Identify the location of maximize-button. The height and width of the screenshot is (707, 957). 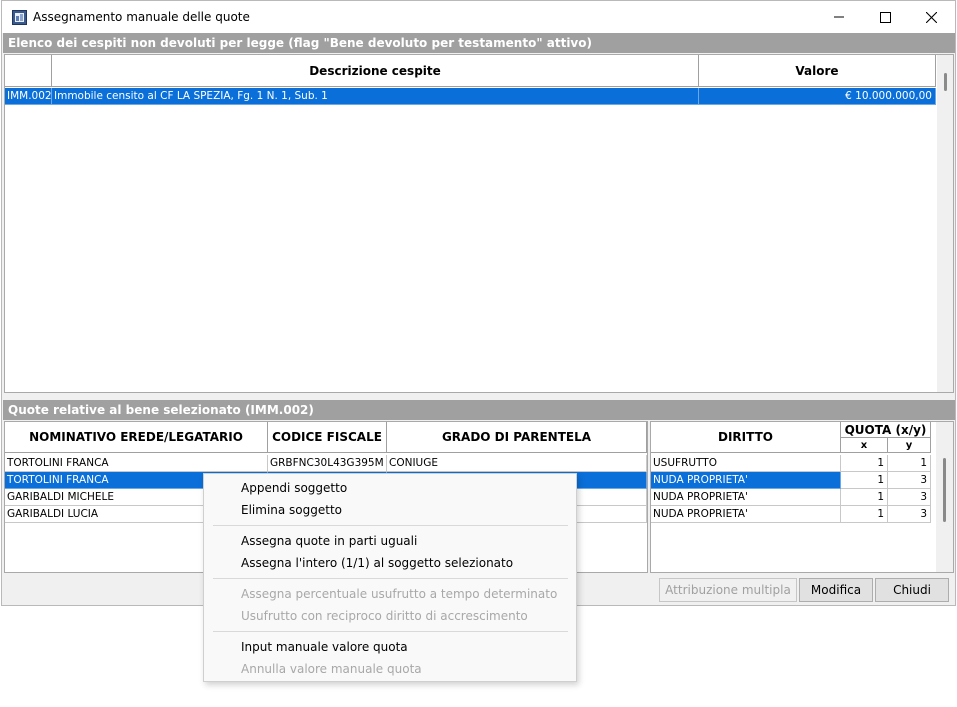
(885, 17).